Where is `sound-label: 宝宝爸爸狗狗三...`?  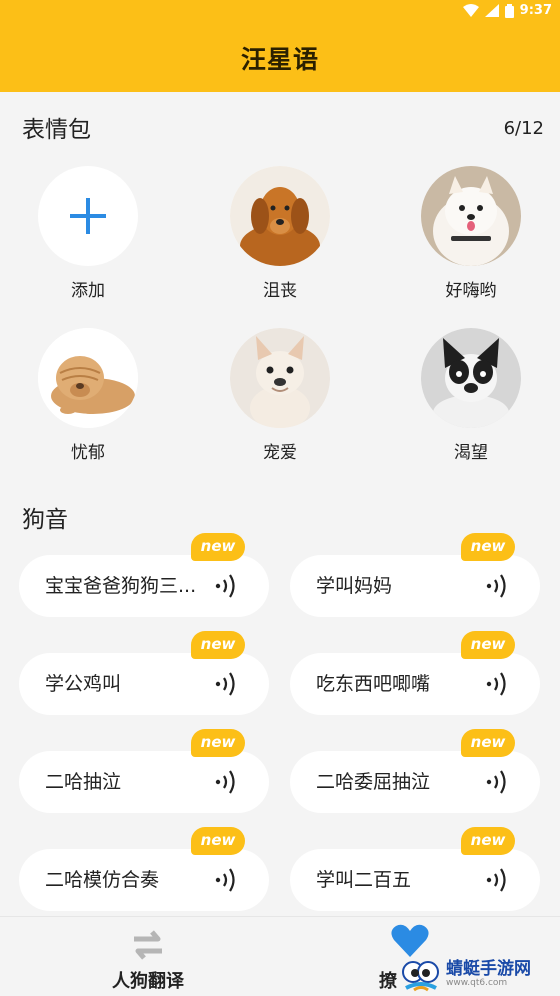 sound-label: 宝宝爸爸狗狗三... is located at coordinates (121, 586).